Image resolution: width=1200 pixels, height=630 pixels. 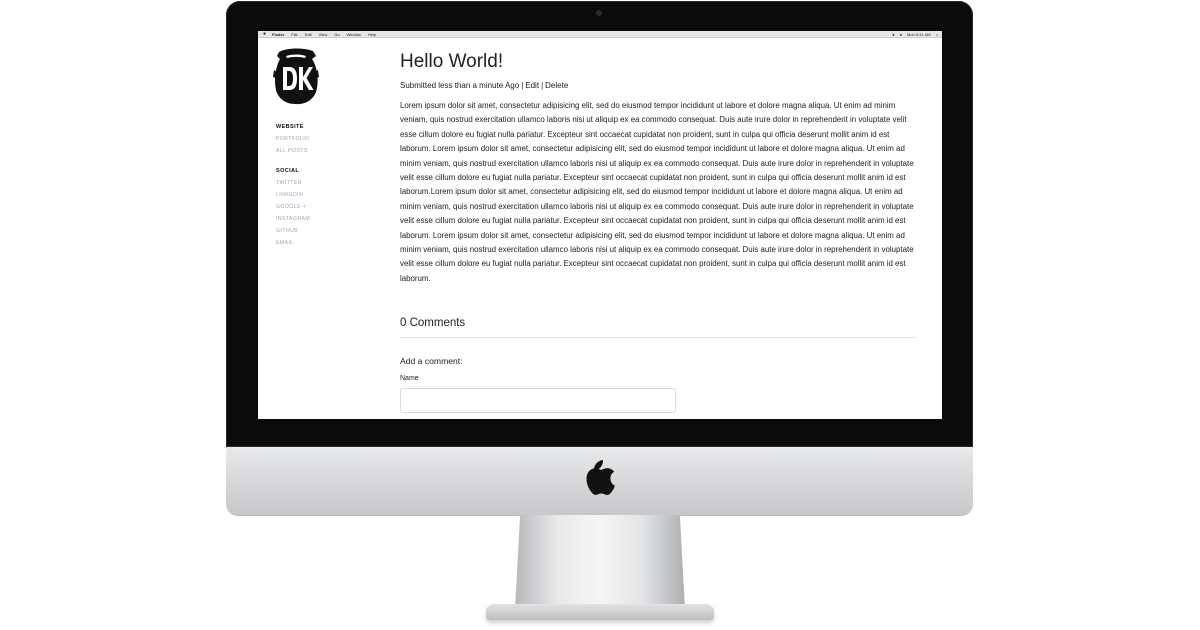 I want to click on comments-count: 0 Comments, so click(x=433, y=323).